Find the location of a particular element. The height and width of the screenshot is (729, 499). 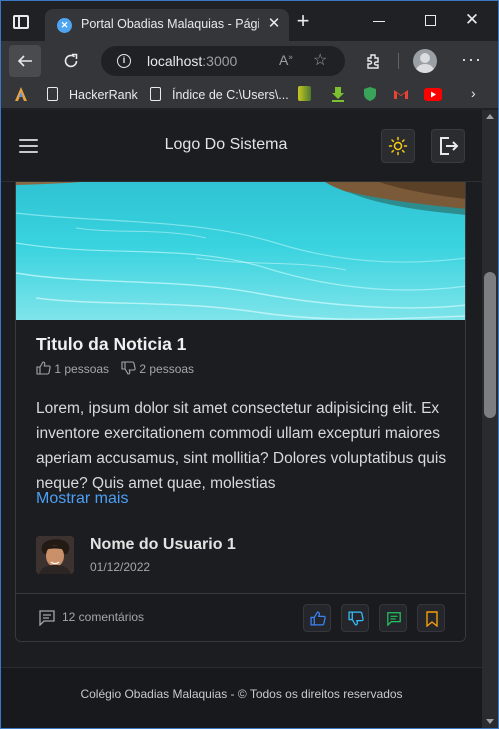

show-more-link: Mostrar mais is located at coordinates (82, 499).